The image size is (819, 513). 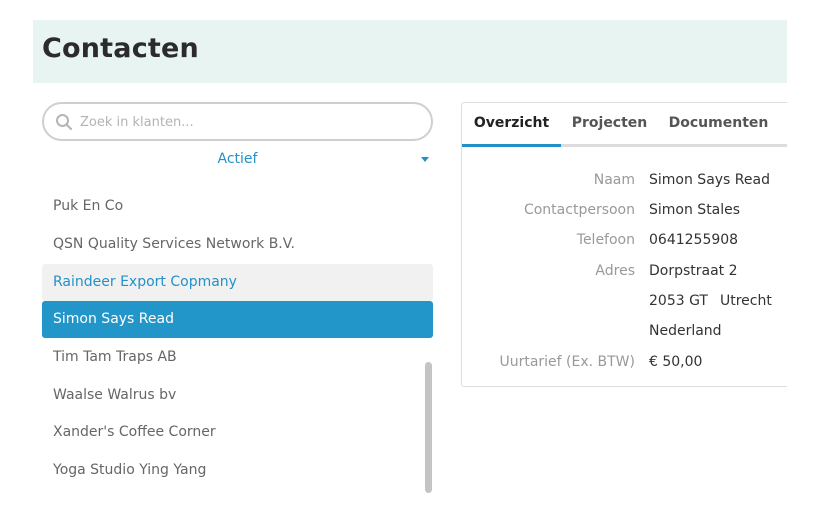 I want to click on contact-list-item-selected: Simon Says Read, so click(x=237, y=319).